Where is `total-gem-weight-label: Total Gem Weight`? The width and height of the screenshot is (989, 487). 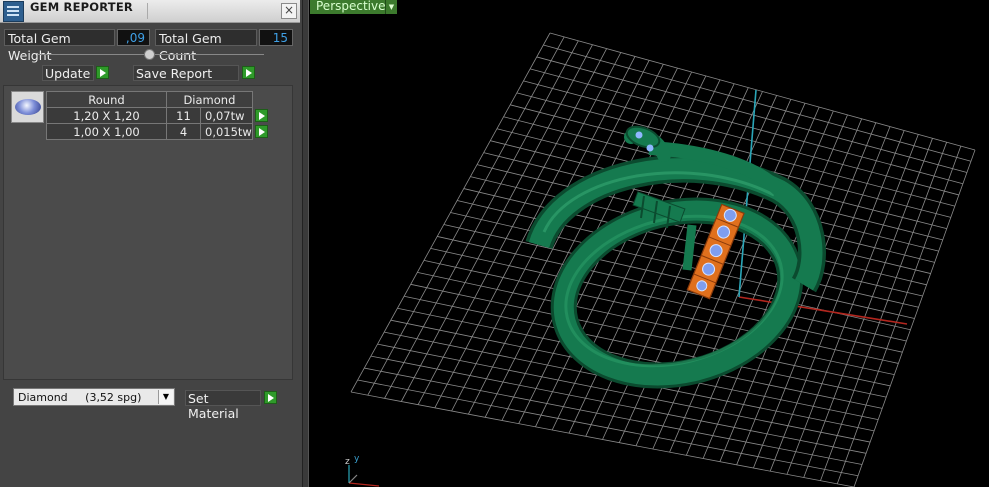
total-gem-weight-label: Total Gem Weight is located at coordinates (59, 46).